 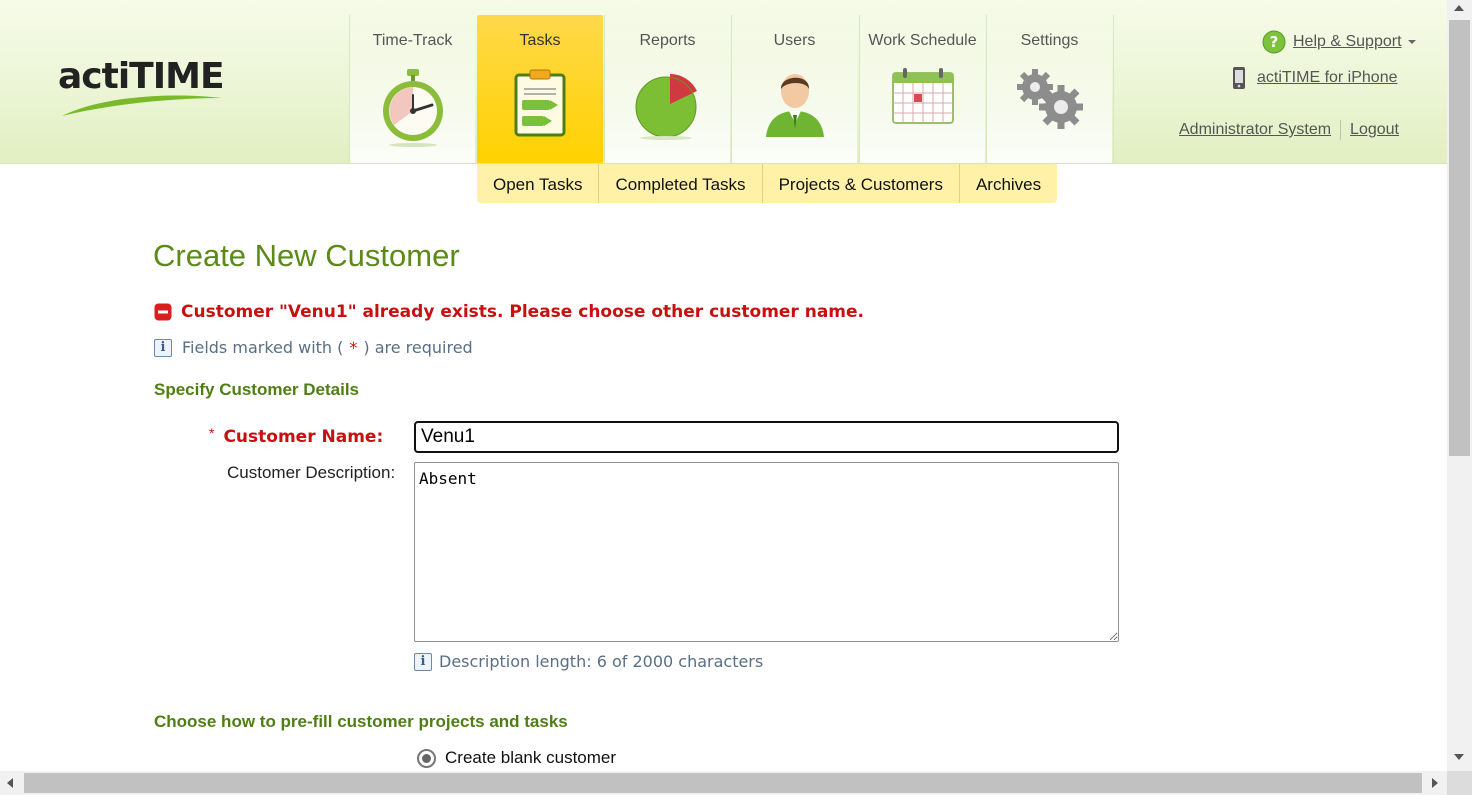 What do you see at coordinates (141, 76) in the screenshot?
I see `actitime-logo: actiTIME` at bounding box center [141, 76].